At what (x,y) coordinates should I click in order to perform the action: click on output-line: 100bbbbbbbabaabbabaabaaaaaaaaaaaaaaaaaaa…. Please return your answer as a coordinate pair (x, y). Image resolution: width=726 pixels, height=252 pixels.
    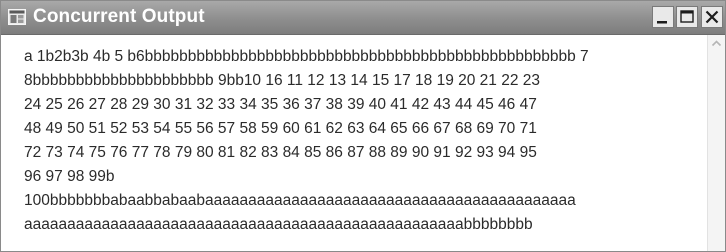
    Looking at the image, I should click on (300, 200).